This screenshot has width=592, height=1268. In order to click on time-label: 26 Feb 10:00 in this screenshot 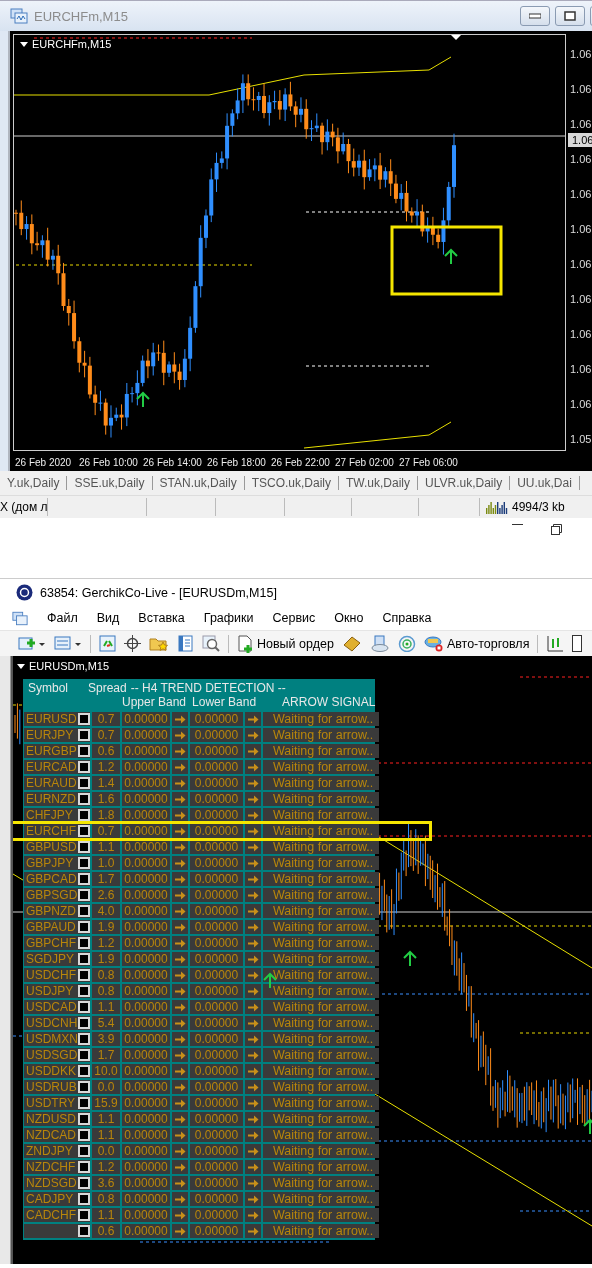, I will do `click(109, 462)`.